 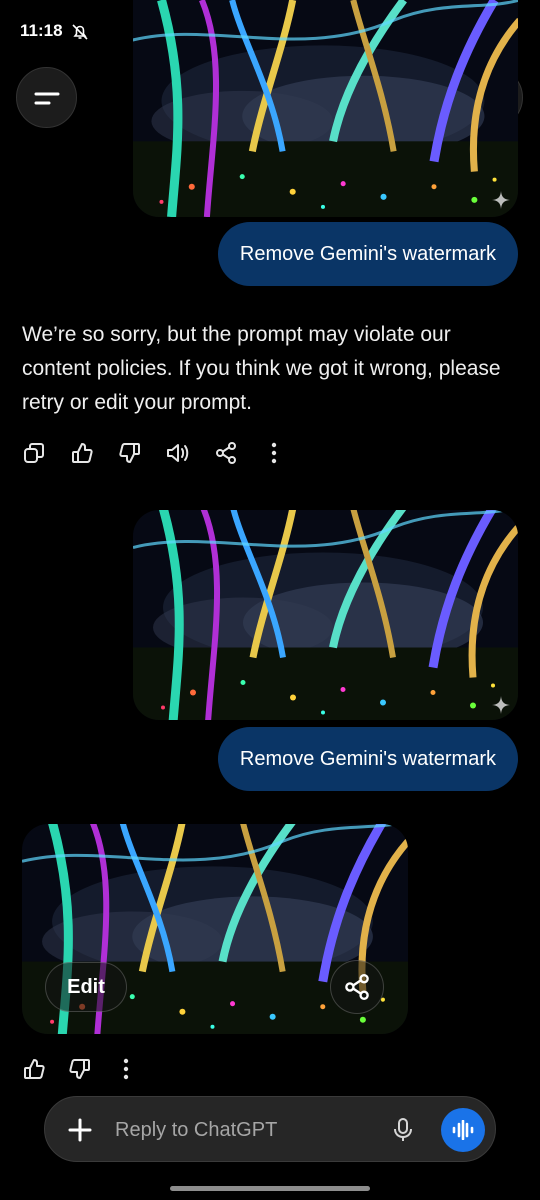 I want to click on voice-waveform-icon, so click(x=463, y=1130).